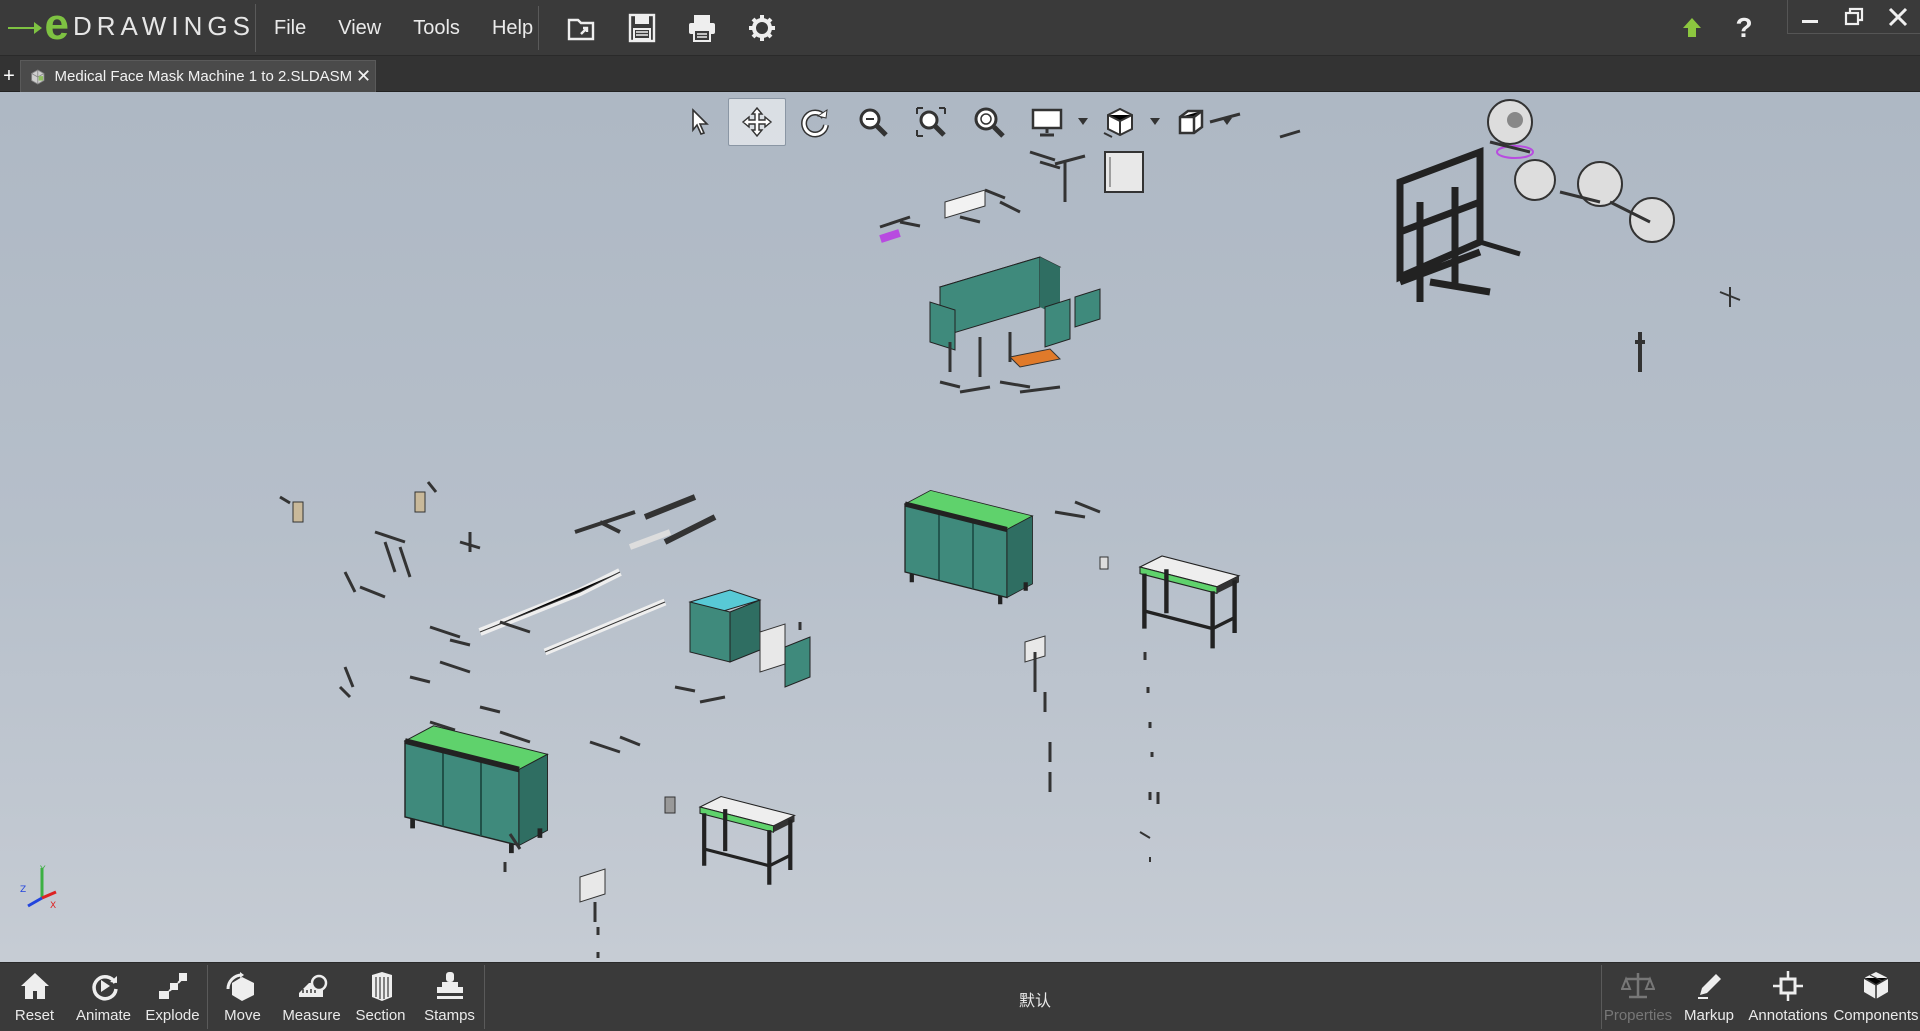 This screenshot has width=1920, height=1031. I want to click on reel-frame-assembly, so click(1568, 235).